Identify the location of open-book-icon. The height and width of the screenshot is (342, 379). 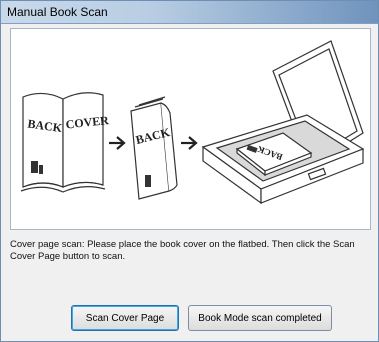
(63, 142).